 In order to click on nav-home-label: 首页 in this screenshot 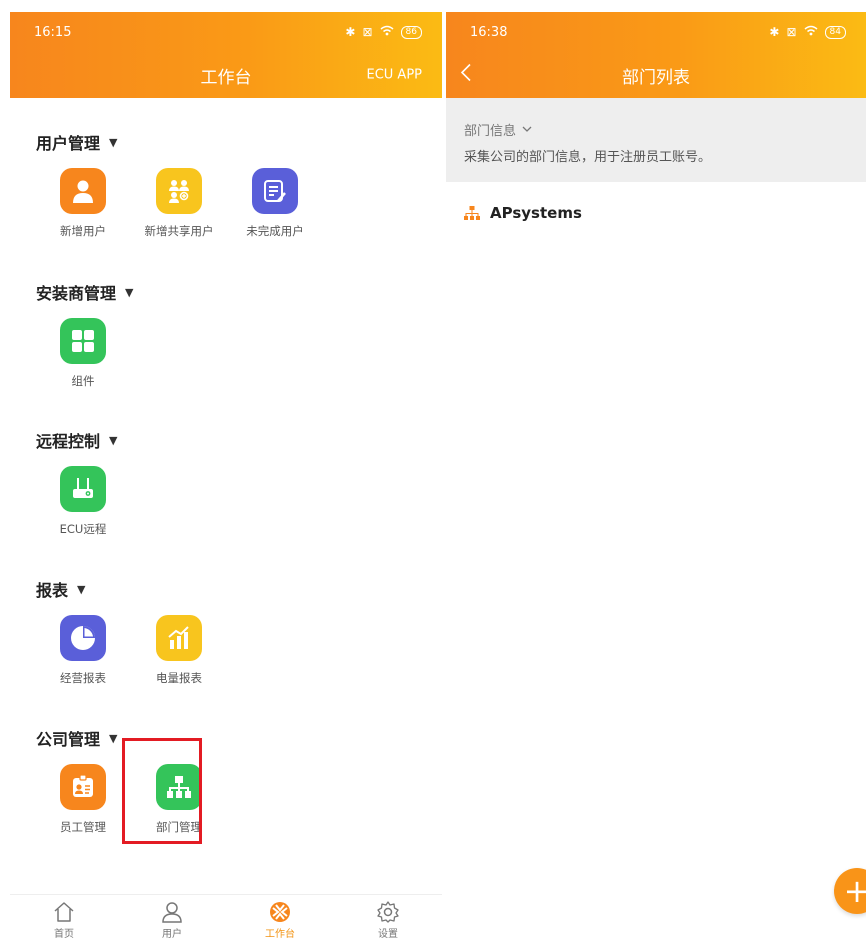, I will do `click(64, 934)`.